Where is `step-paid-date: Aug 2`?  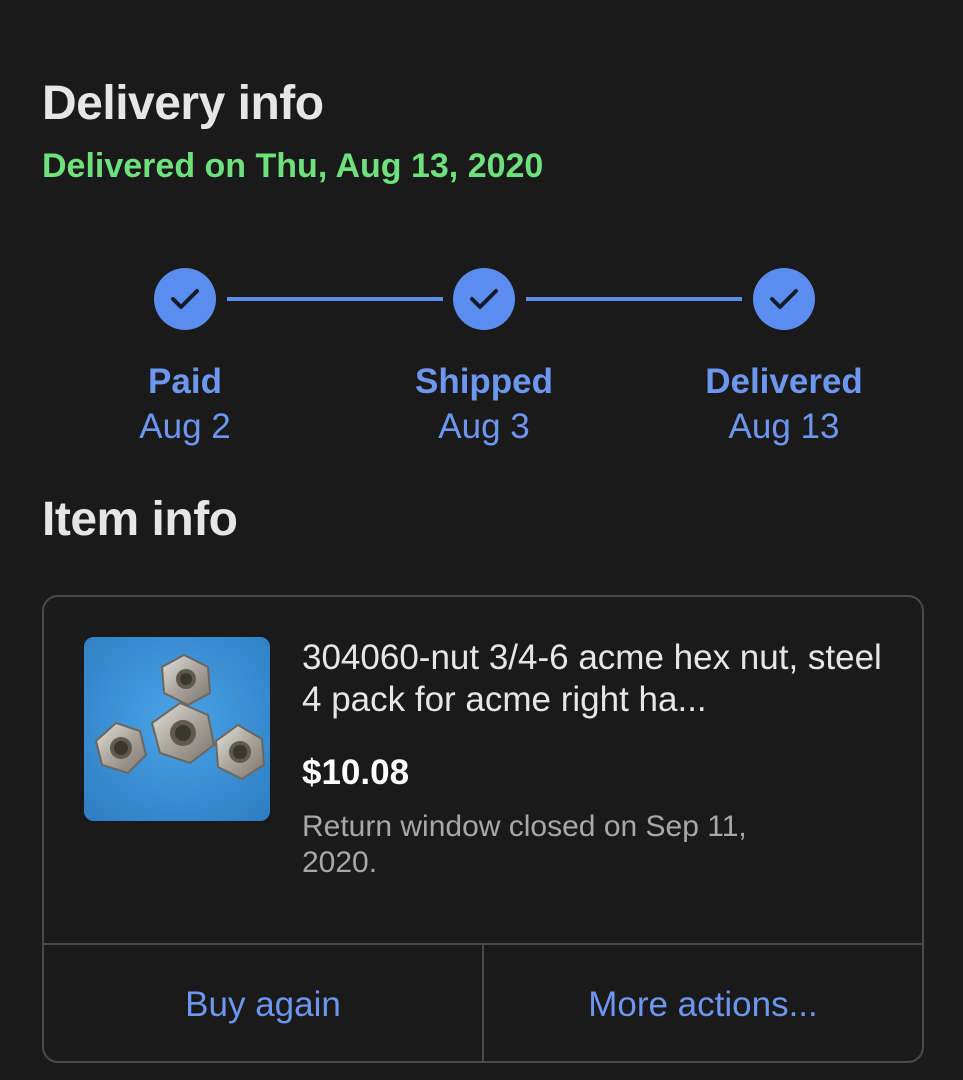
step-paid-date: Aug 2 is located at coordinates (185, 426).